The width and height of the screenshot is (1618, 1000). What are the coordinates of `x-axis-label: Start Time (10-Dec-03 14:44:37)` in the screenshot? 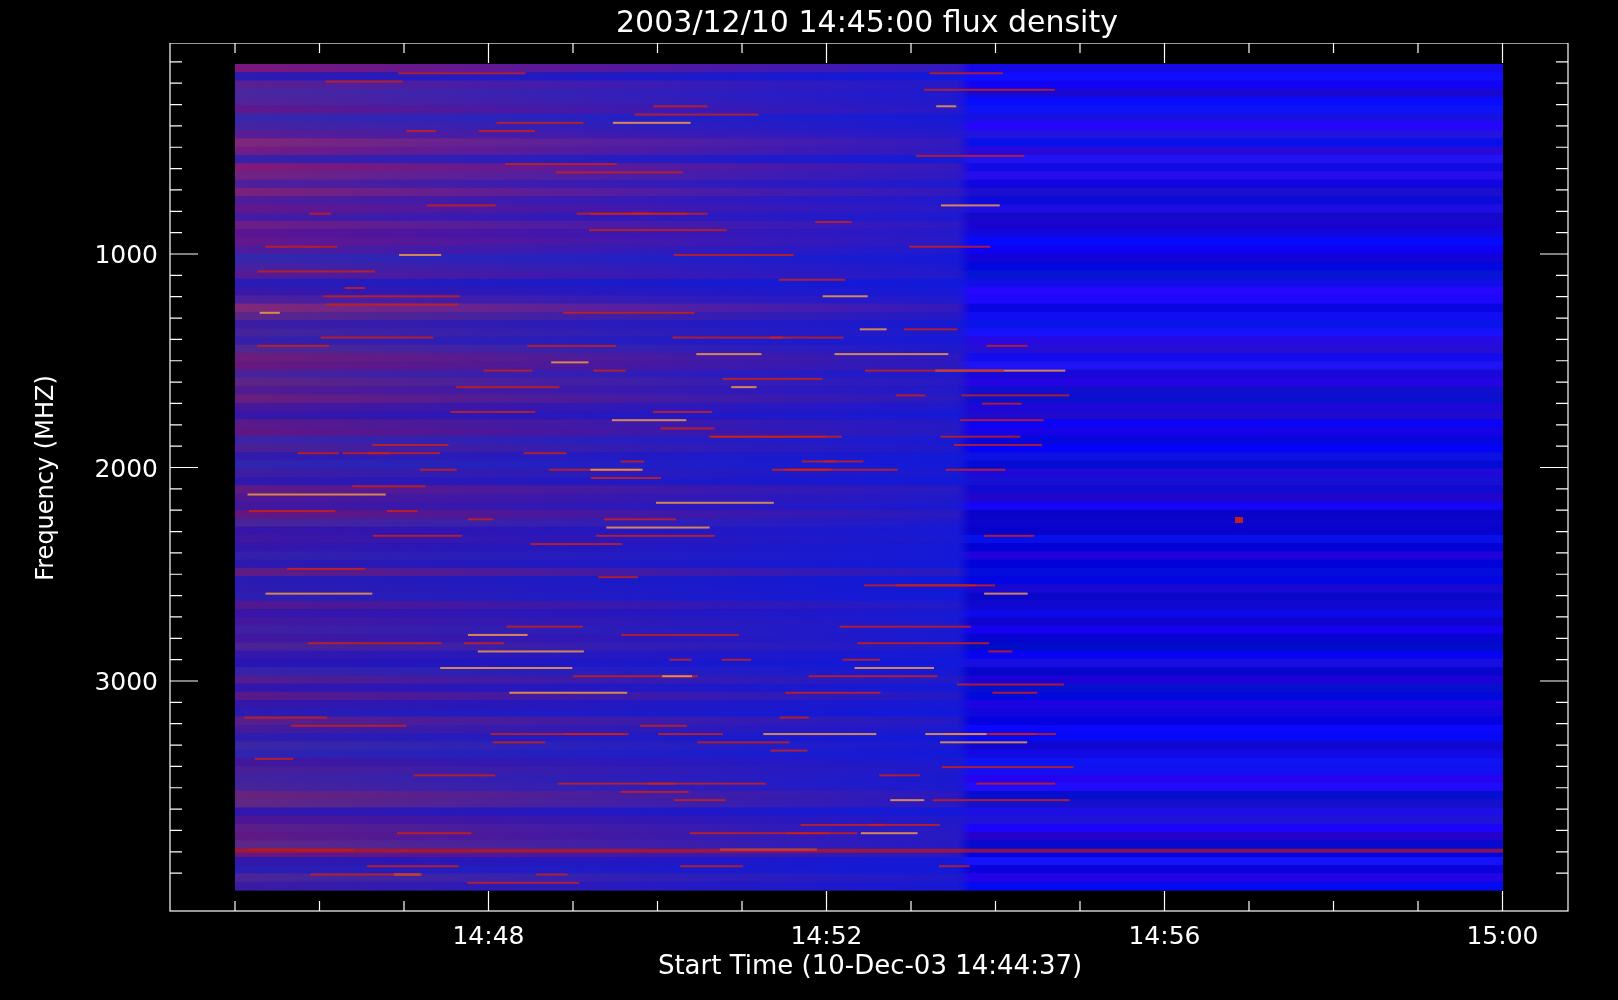 It's located at (870, 965).